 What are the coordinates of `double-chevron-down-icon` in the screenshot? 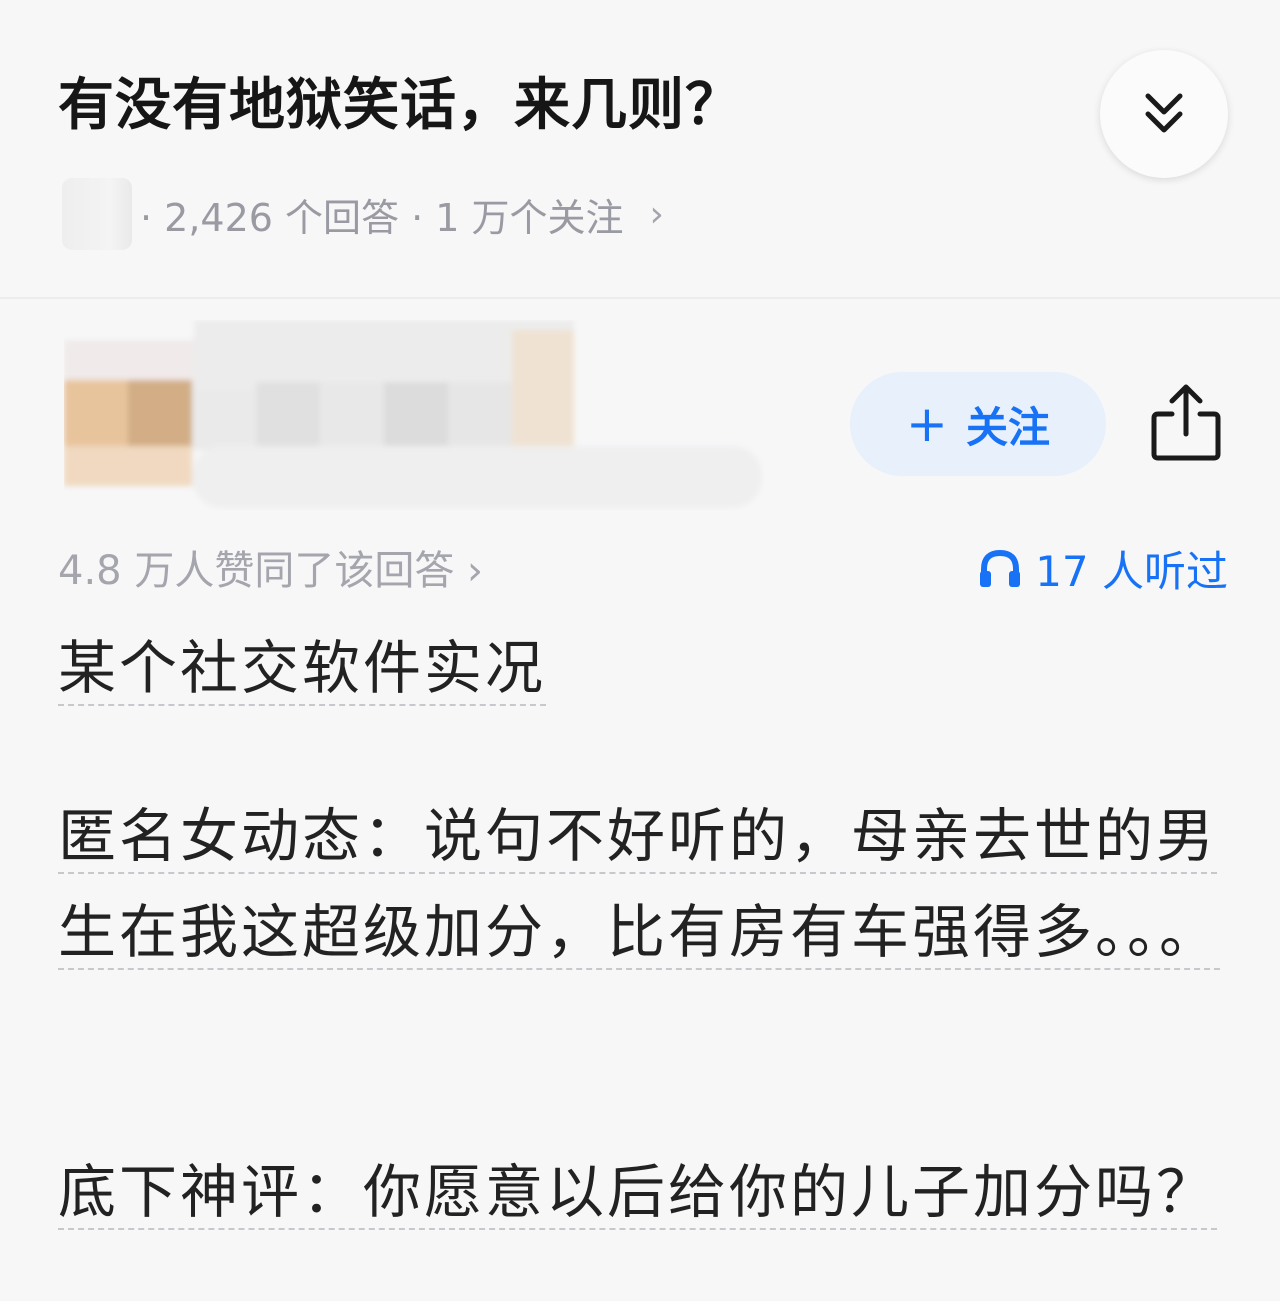 It's located at (1164, 113).